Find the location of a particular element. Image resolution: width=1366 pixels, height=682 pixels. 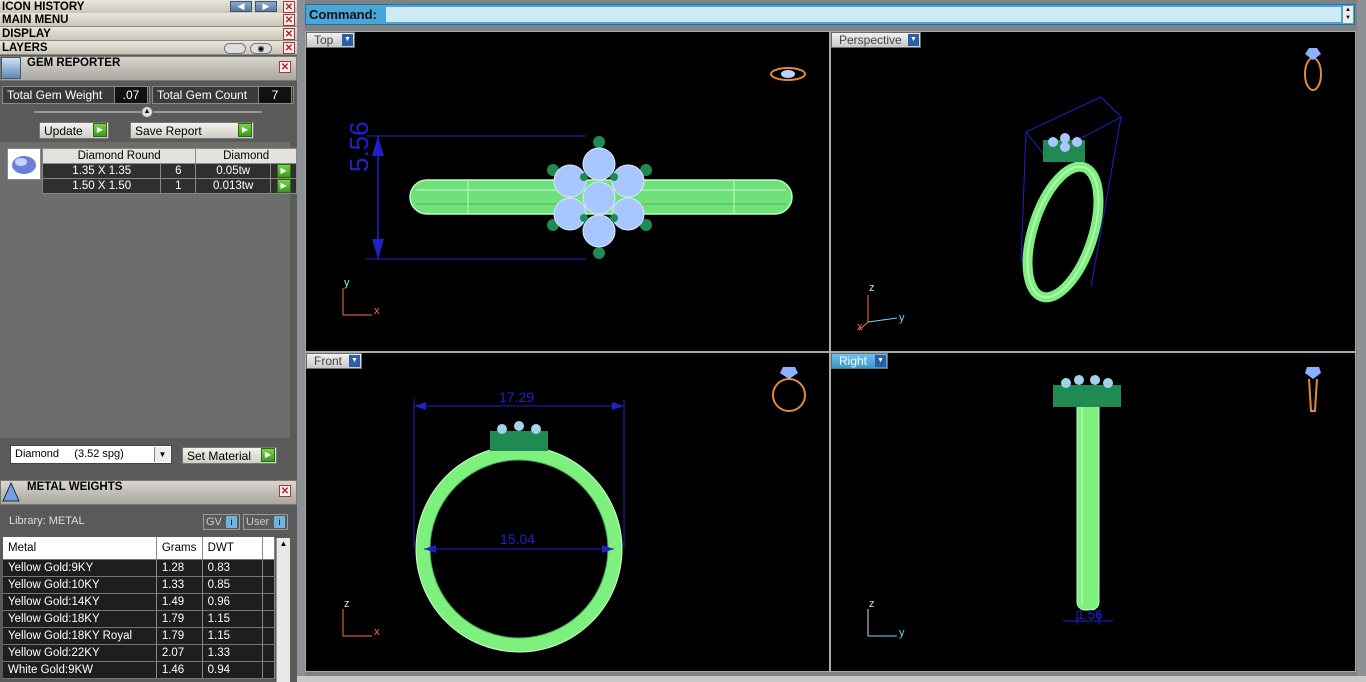

right-edge is located at coordinates (1361, 341).